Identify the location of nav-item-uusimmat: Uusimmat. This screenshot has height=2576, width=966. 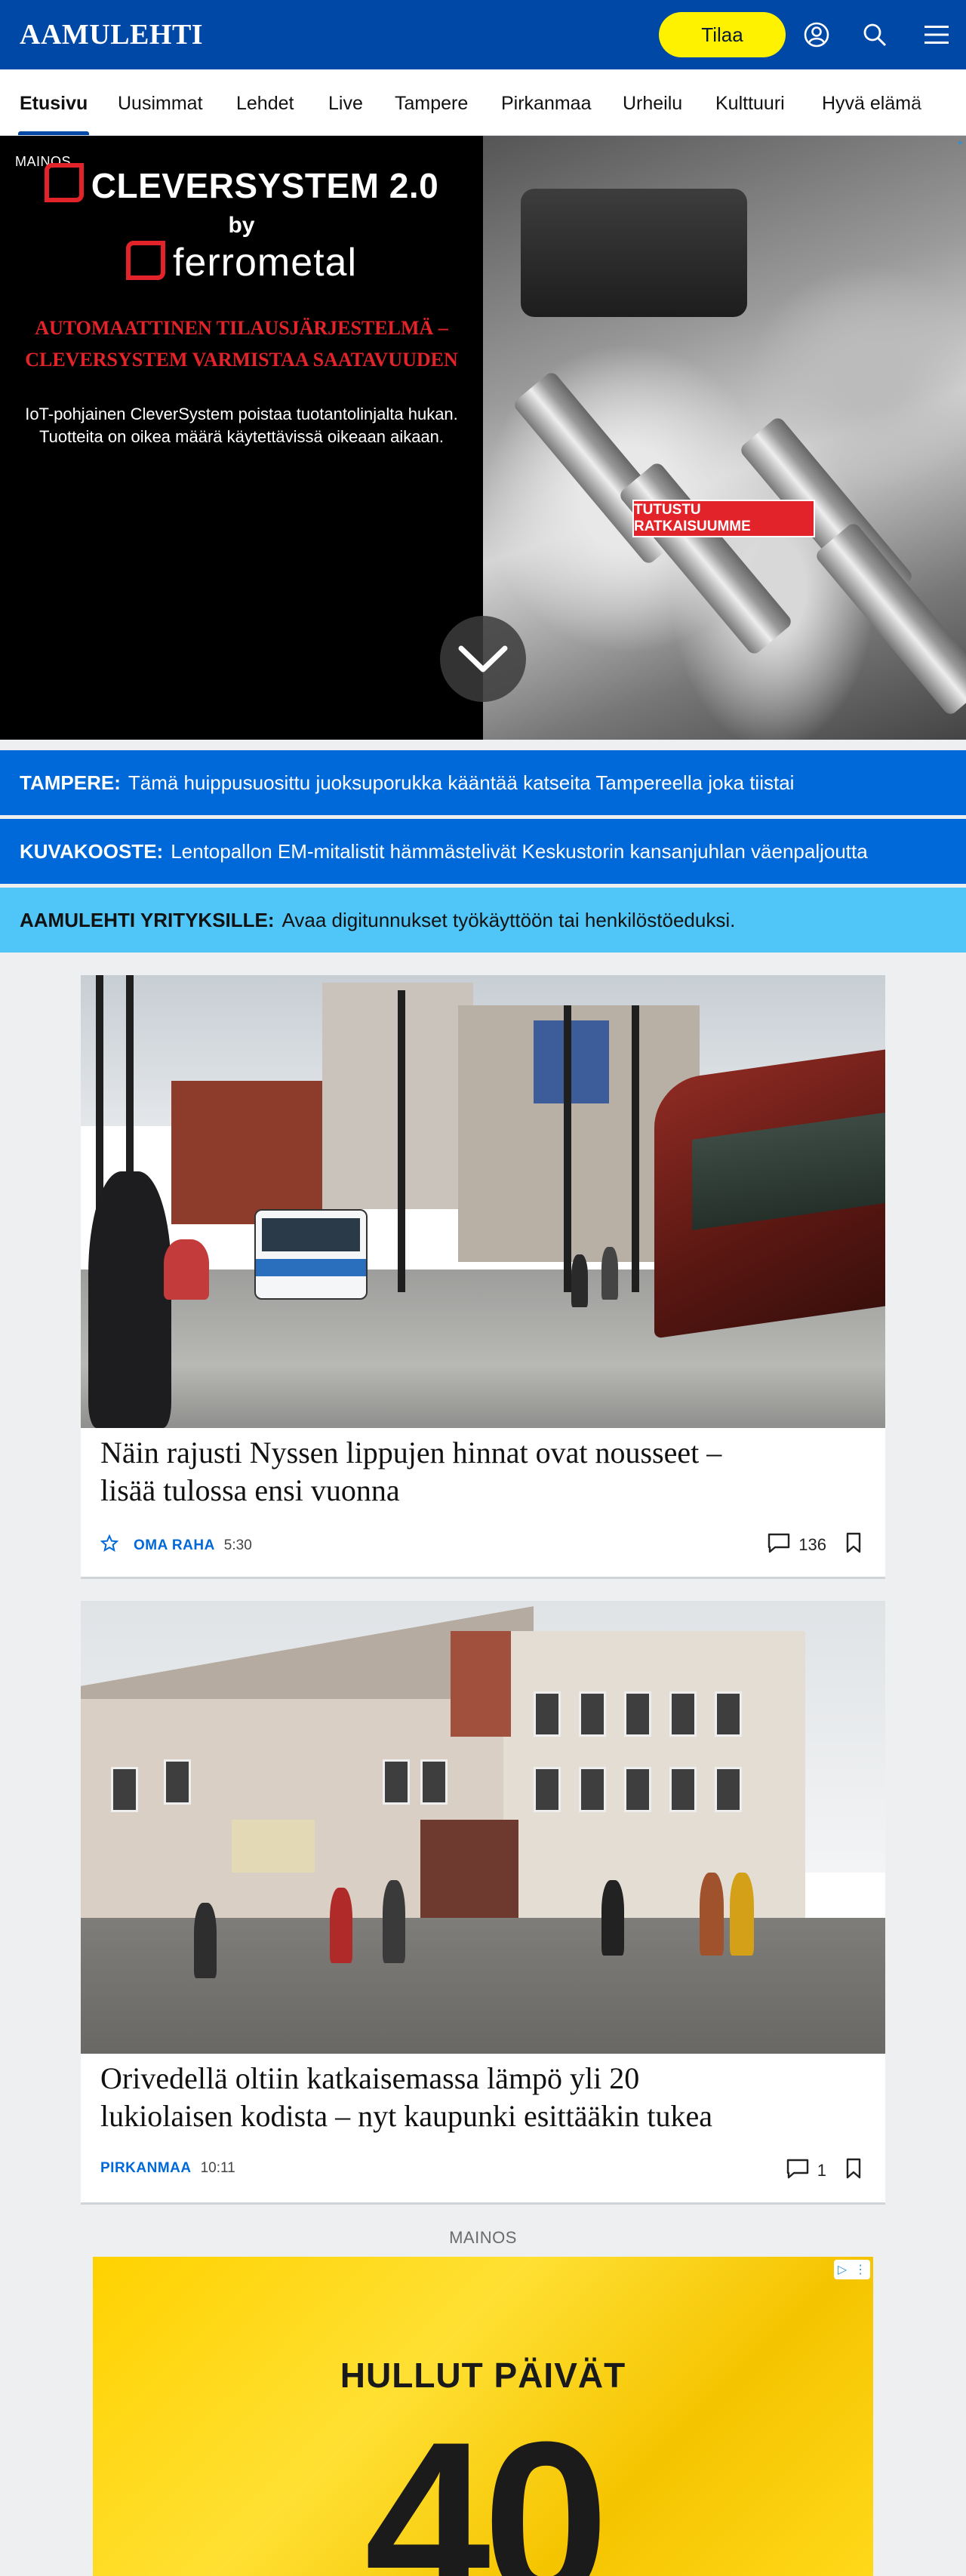
(160, 102).